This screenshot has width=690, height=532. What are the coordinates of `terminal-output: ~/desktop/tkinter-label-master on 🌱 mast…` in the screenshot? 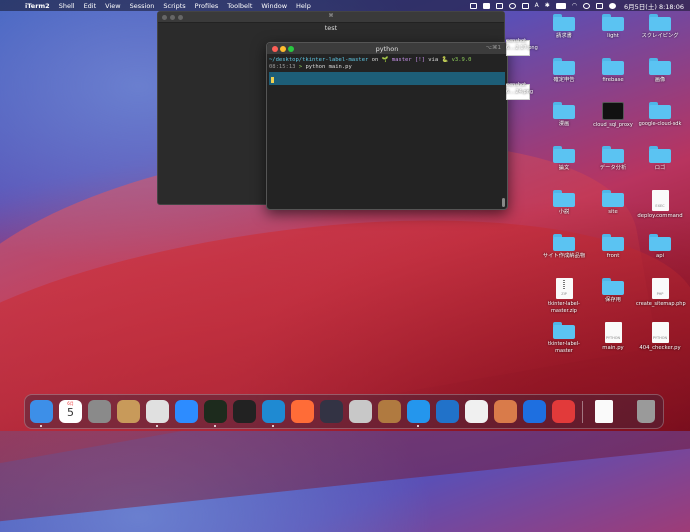 It's located at (387, 71).